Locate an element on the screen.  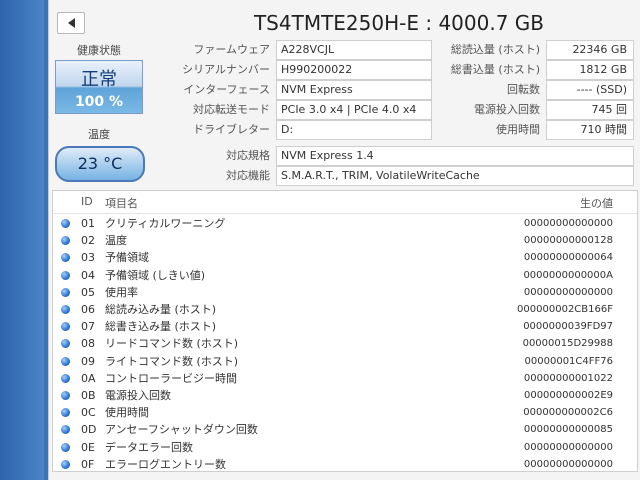
info-label: 総書込量 (ホスト) is located at coordinates (495, 69).